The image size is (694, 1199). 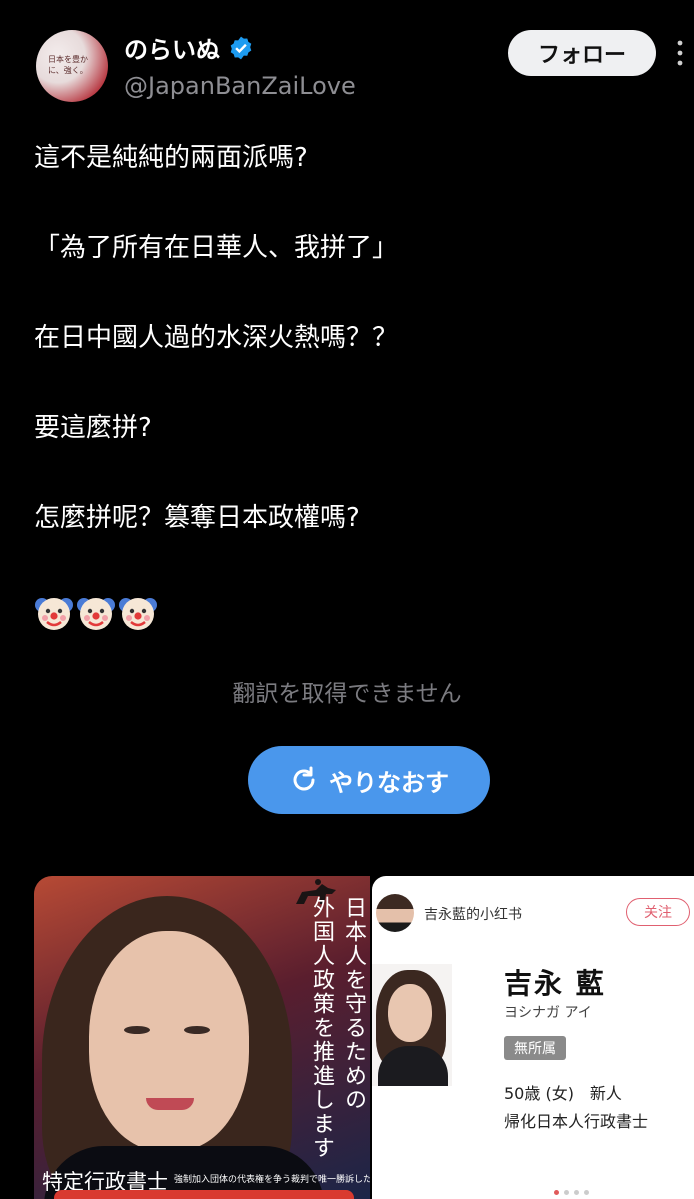 I want to click on follow-button: フォロー, so click(x=582, y=53).